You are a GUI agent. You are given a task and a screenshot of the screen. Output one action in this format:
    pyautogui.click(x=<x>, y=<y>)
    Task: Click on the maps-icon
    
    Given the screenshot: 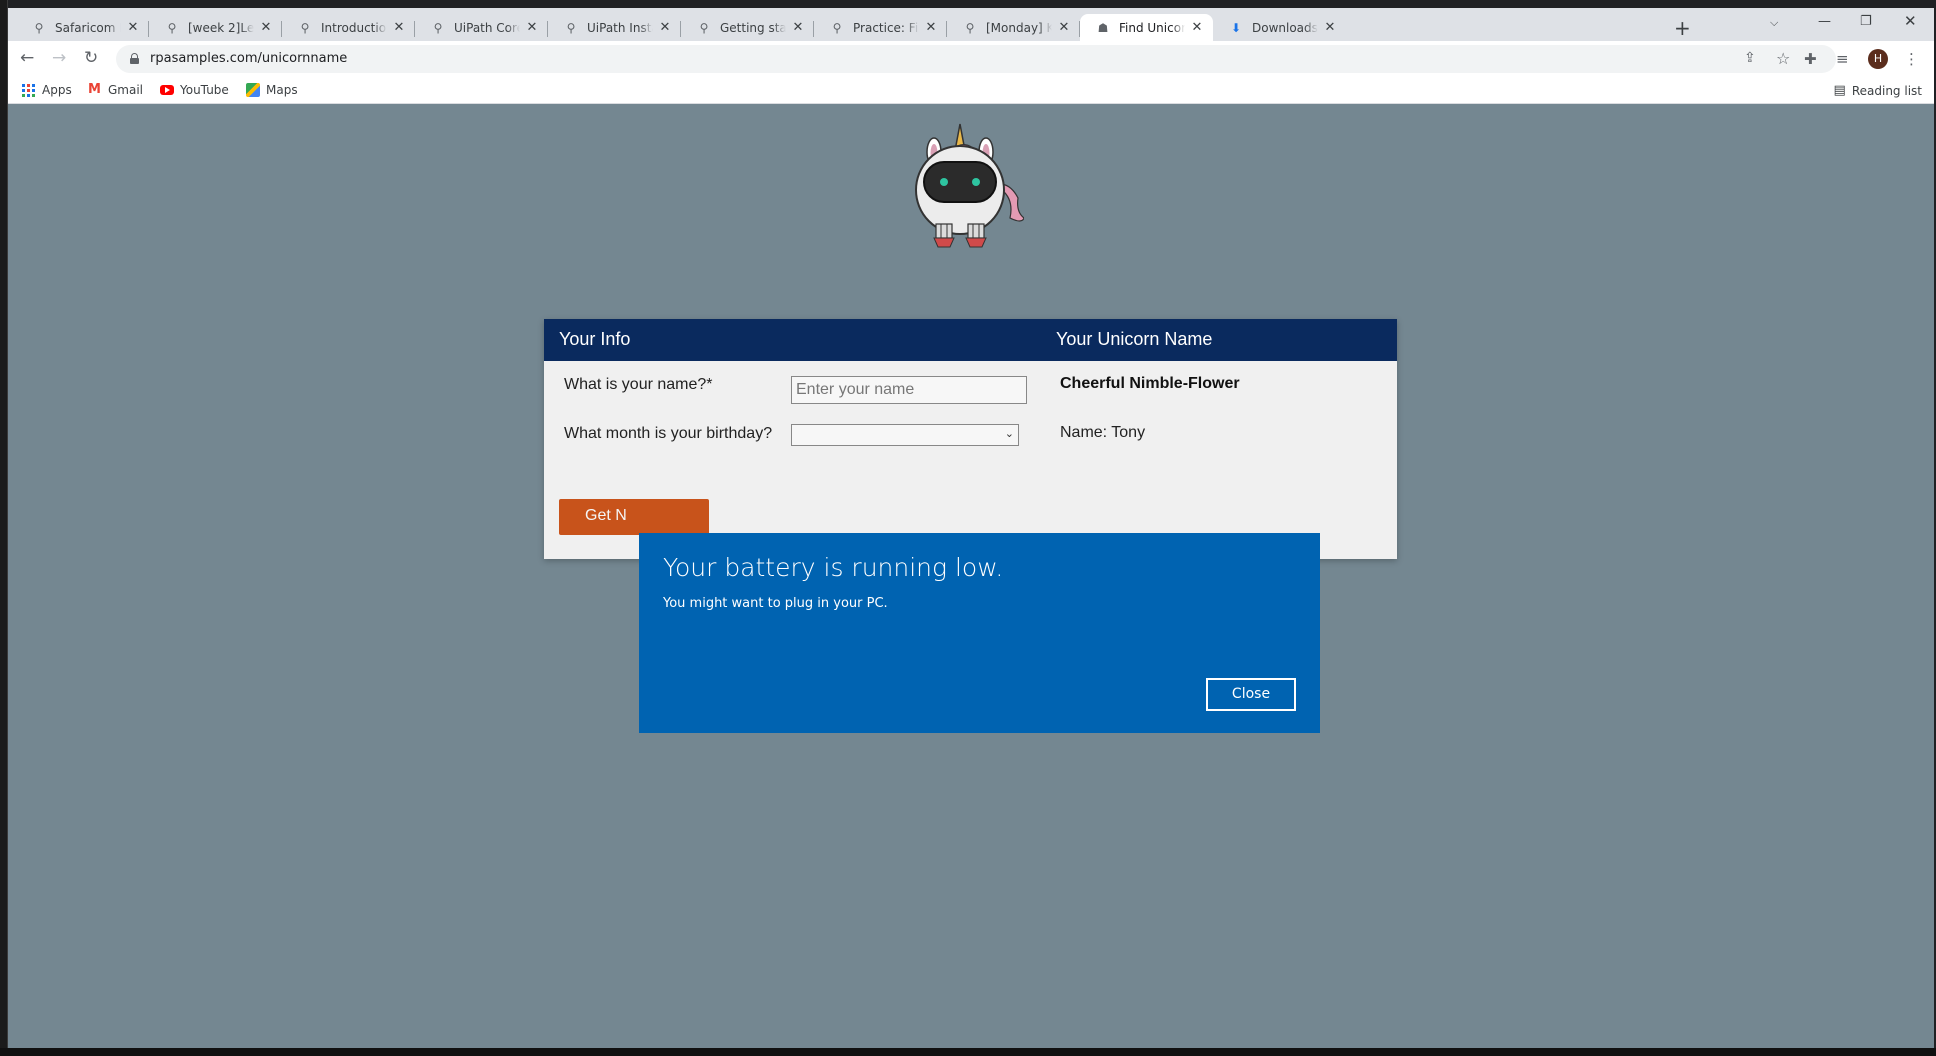 What is the action you would take?
    pyautogui.click(x=253, y=90)
    